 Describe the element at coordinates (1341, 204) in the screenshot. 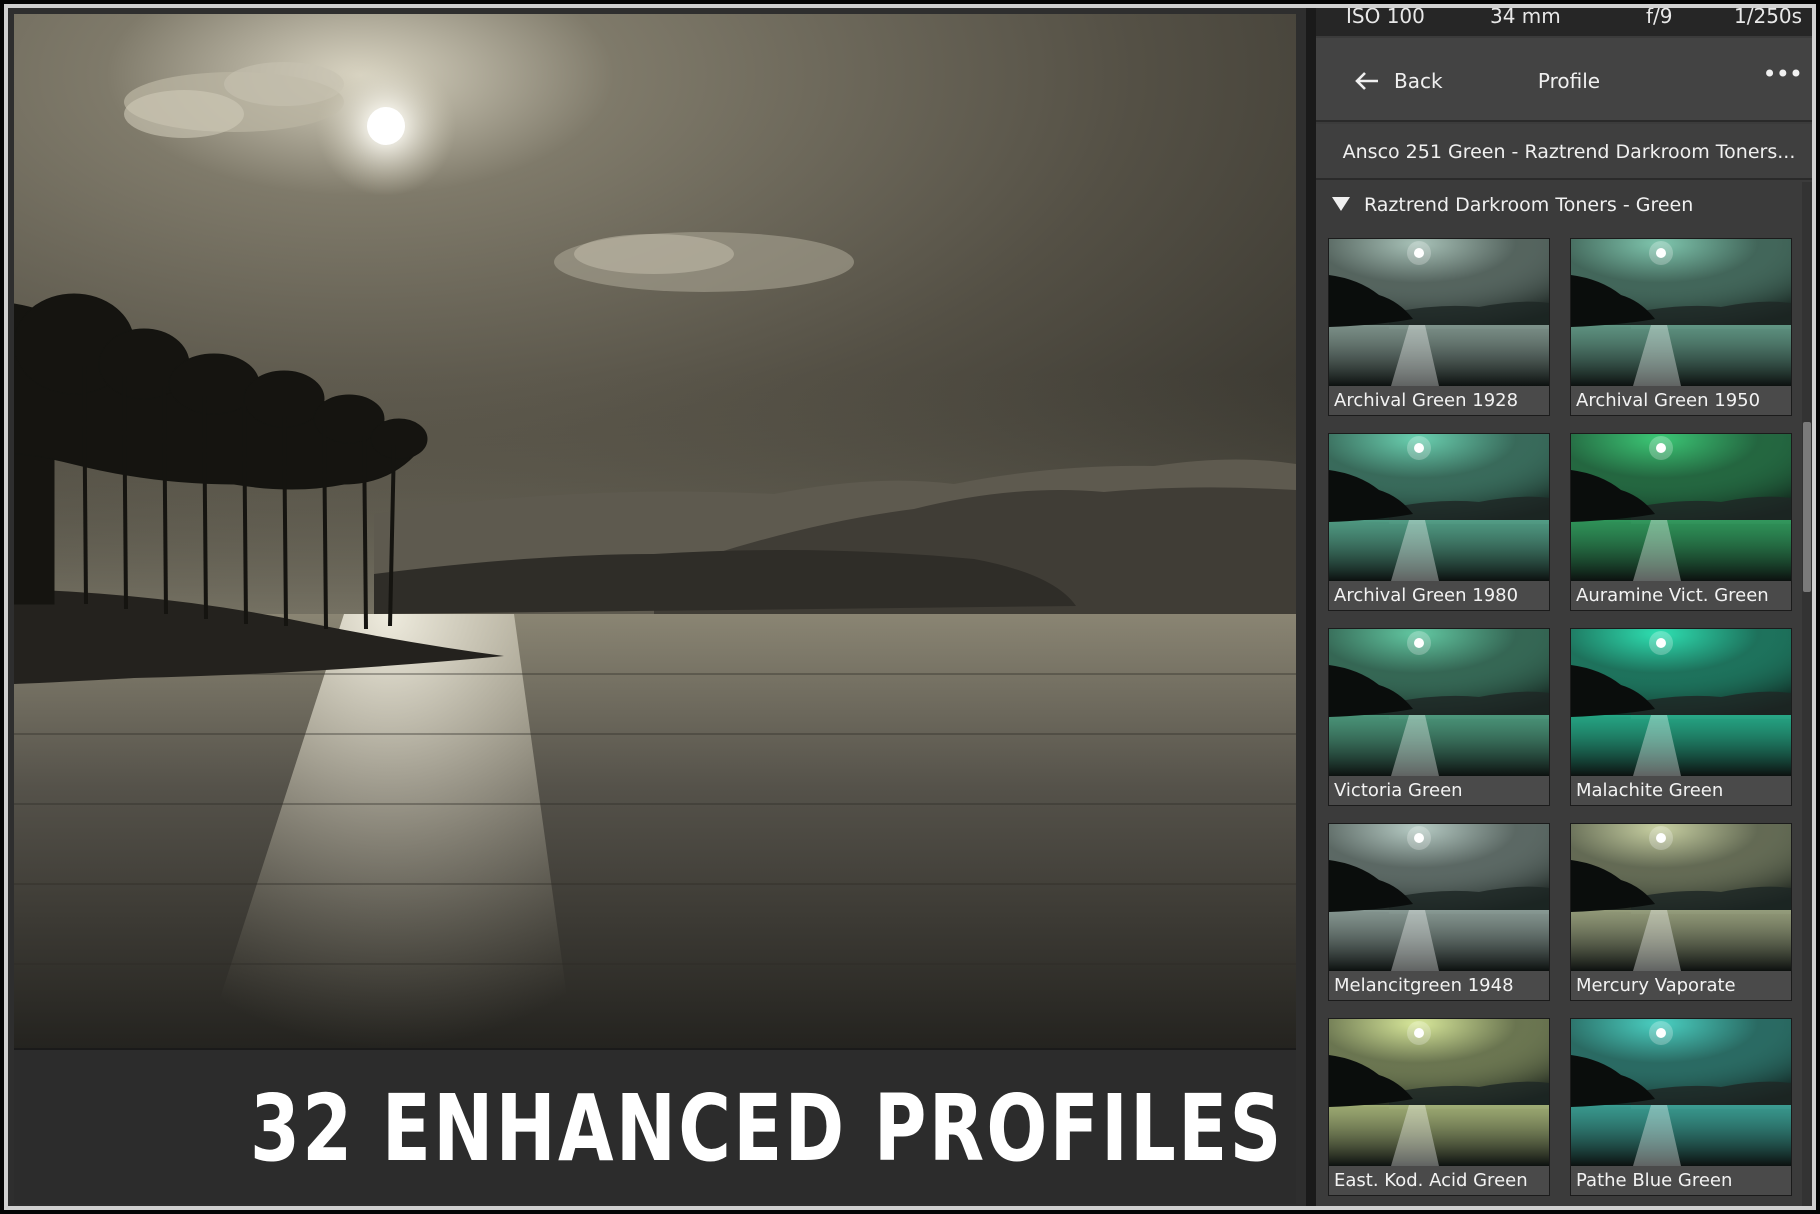

I see `disclosure-triangle-icon` at that location.